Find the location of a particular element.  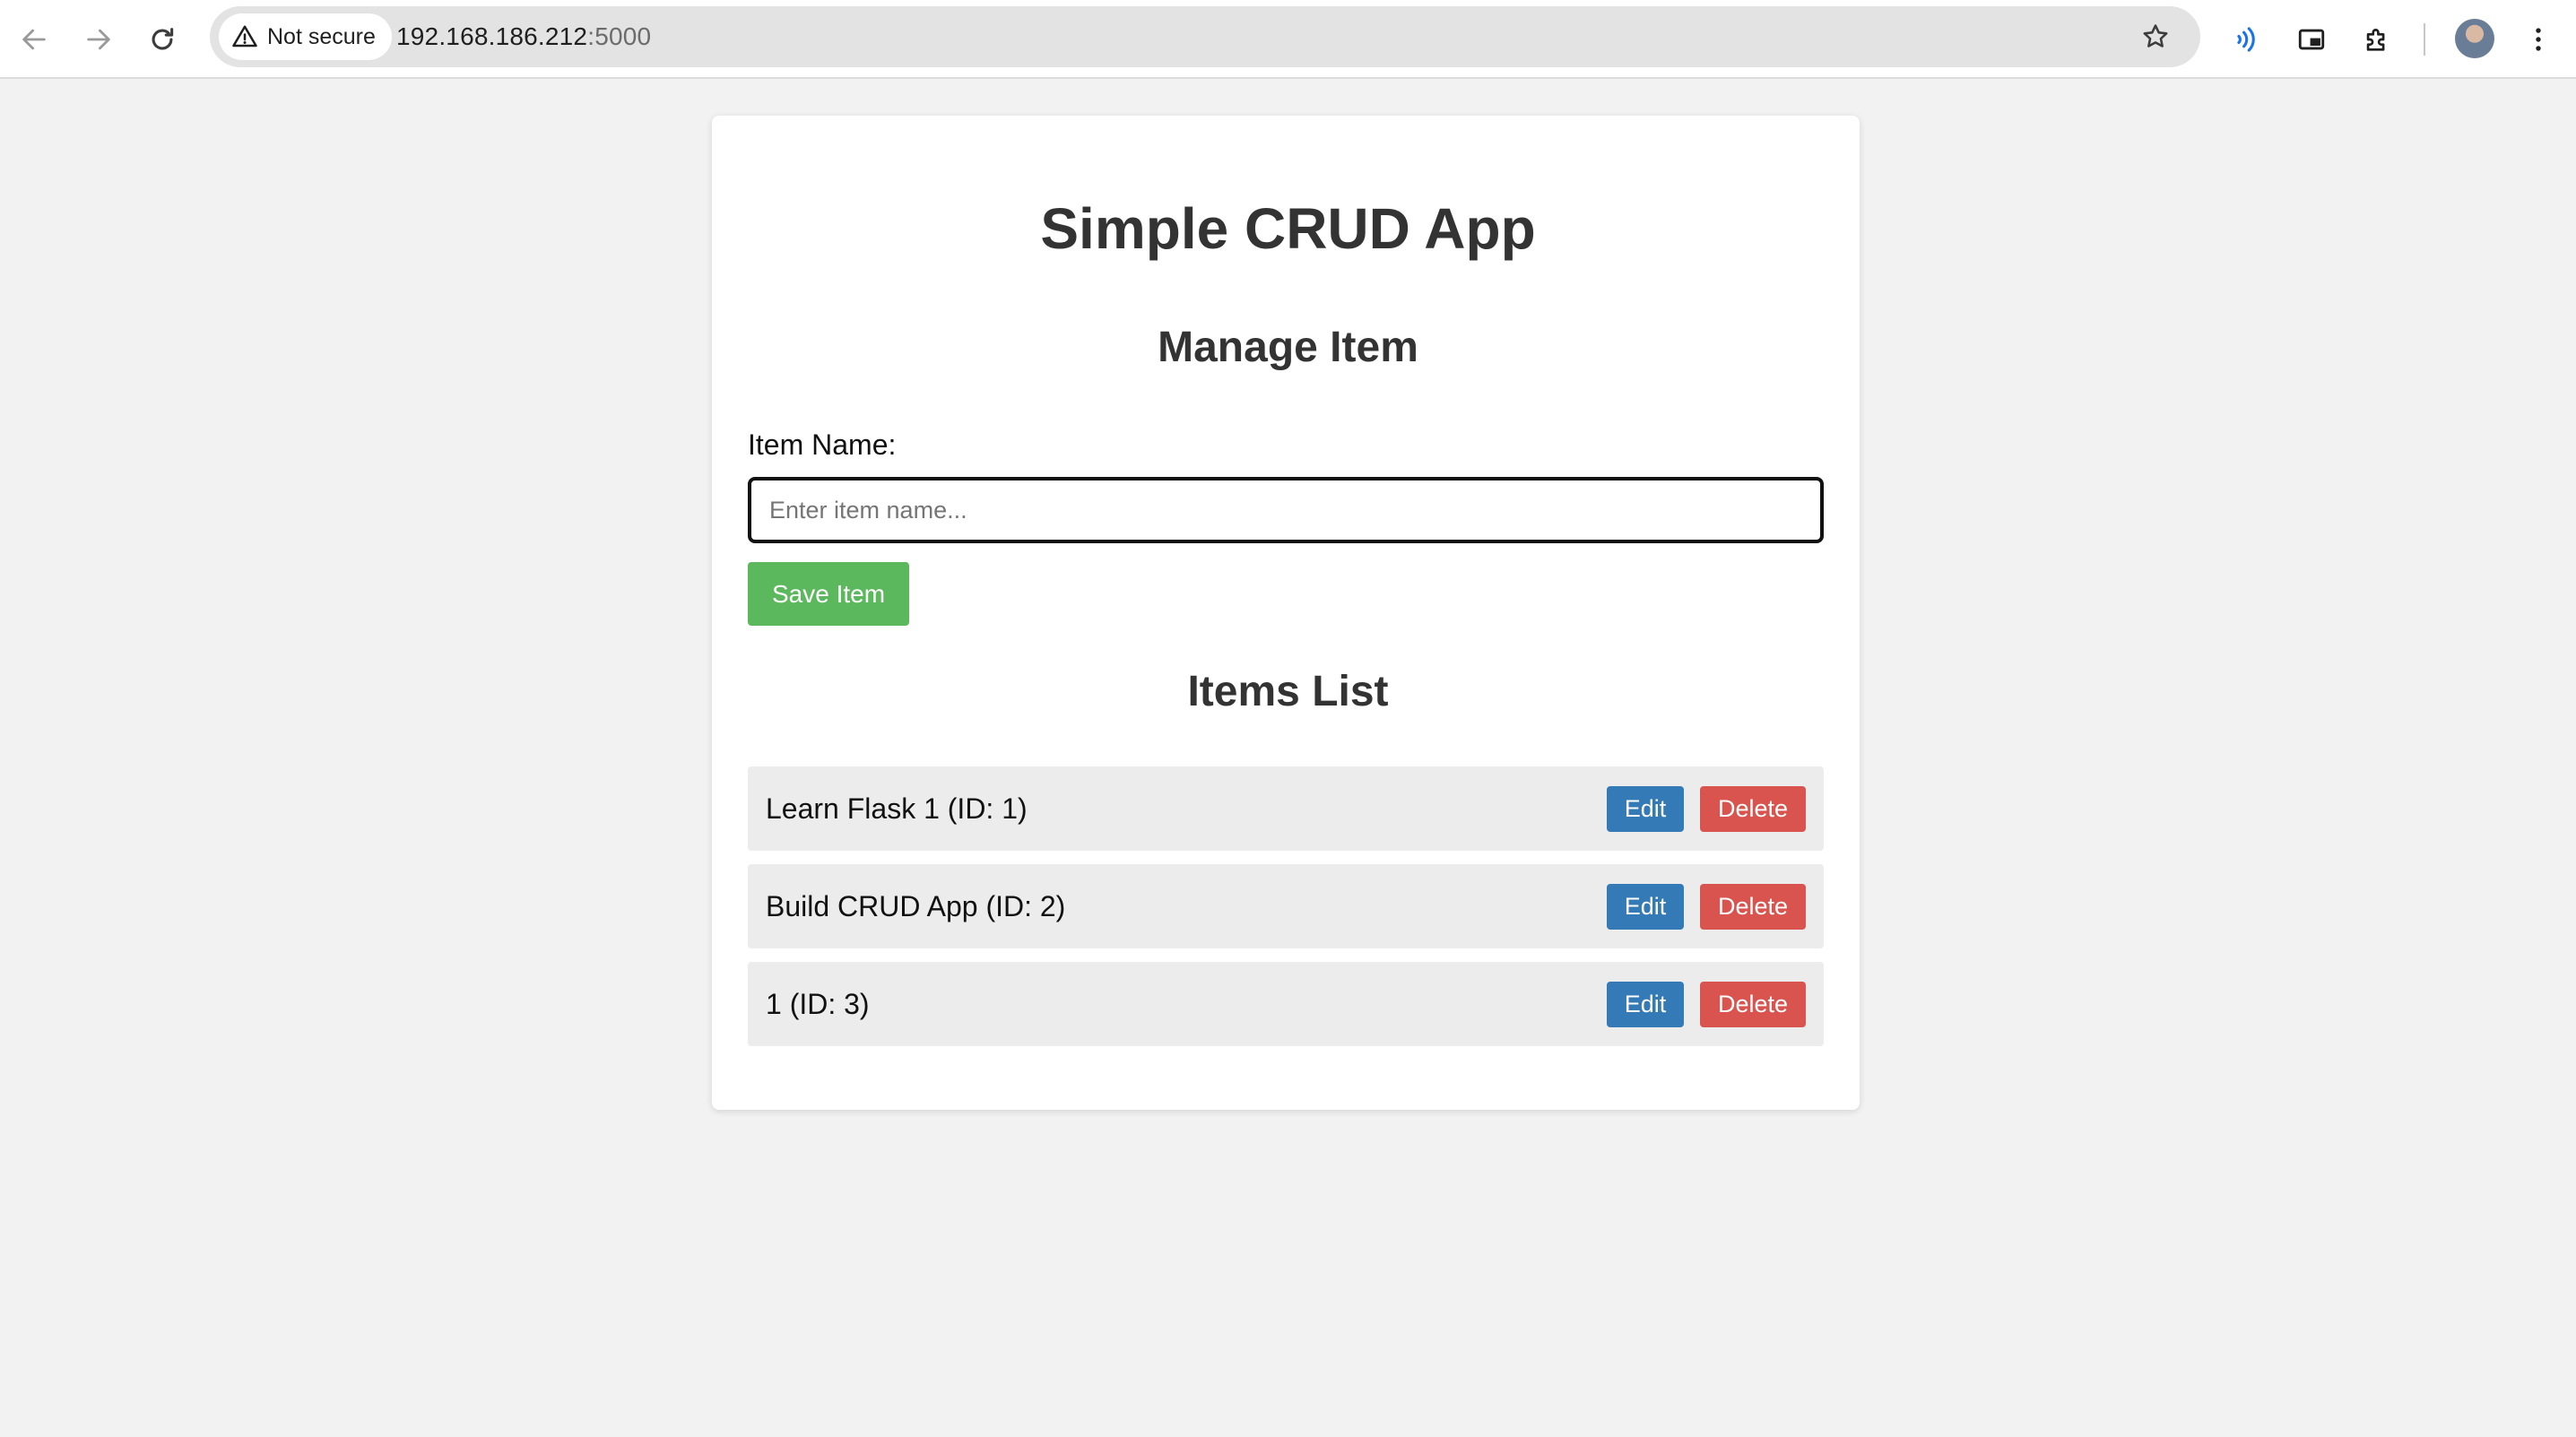

list-item: Learn Flask 1 (ID: 1) Edit Delete is located at coordinates (1286, 808).